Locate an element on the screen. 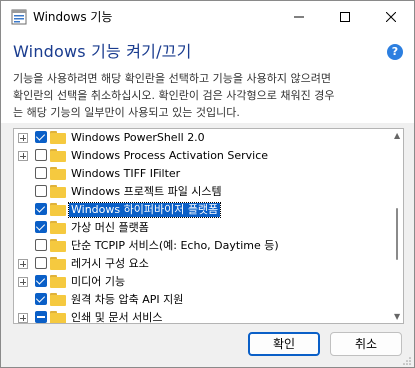 The width and height of the screenshot is (415, 368). feature-label: Windows 하이퍼바이저 플랫폼 is located at coordinates (144, 210).